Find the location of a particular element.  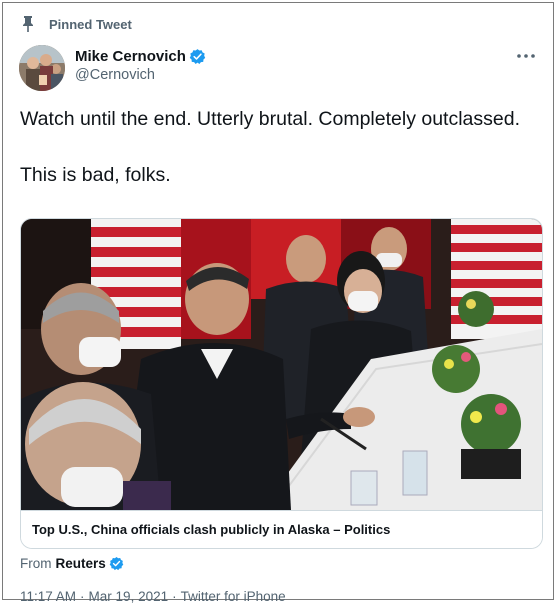

more-options-icon is located at coordinates (526, 56).